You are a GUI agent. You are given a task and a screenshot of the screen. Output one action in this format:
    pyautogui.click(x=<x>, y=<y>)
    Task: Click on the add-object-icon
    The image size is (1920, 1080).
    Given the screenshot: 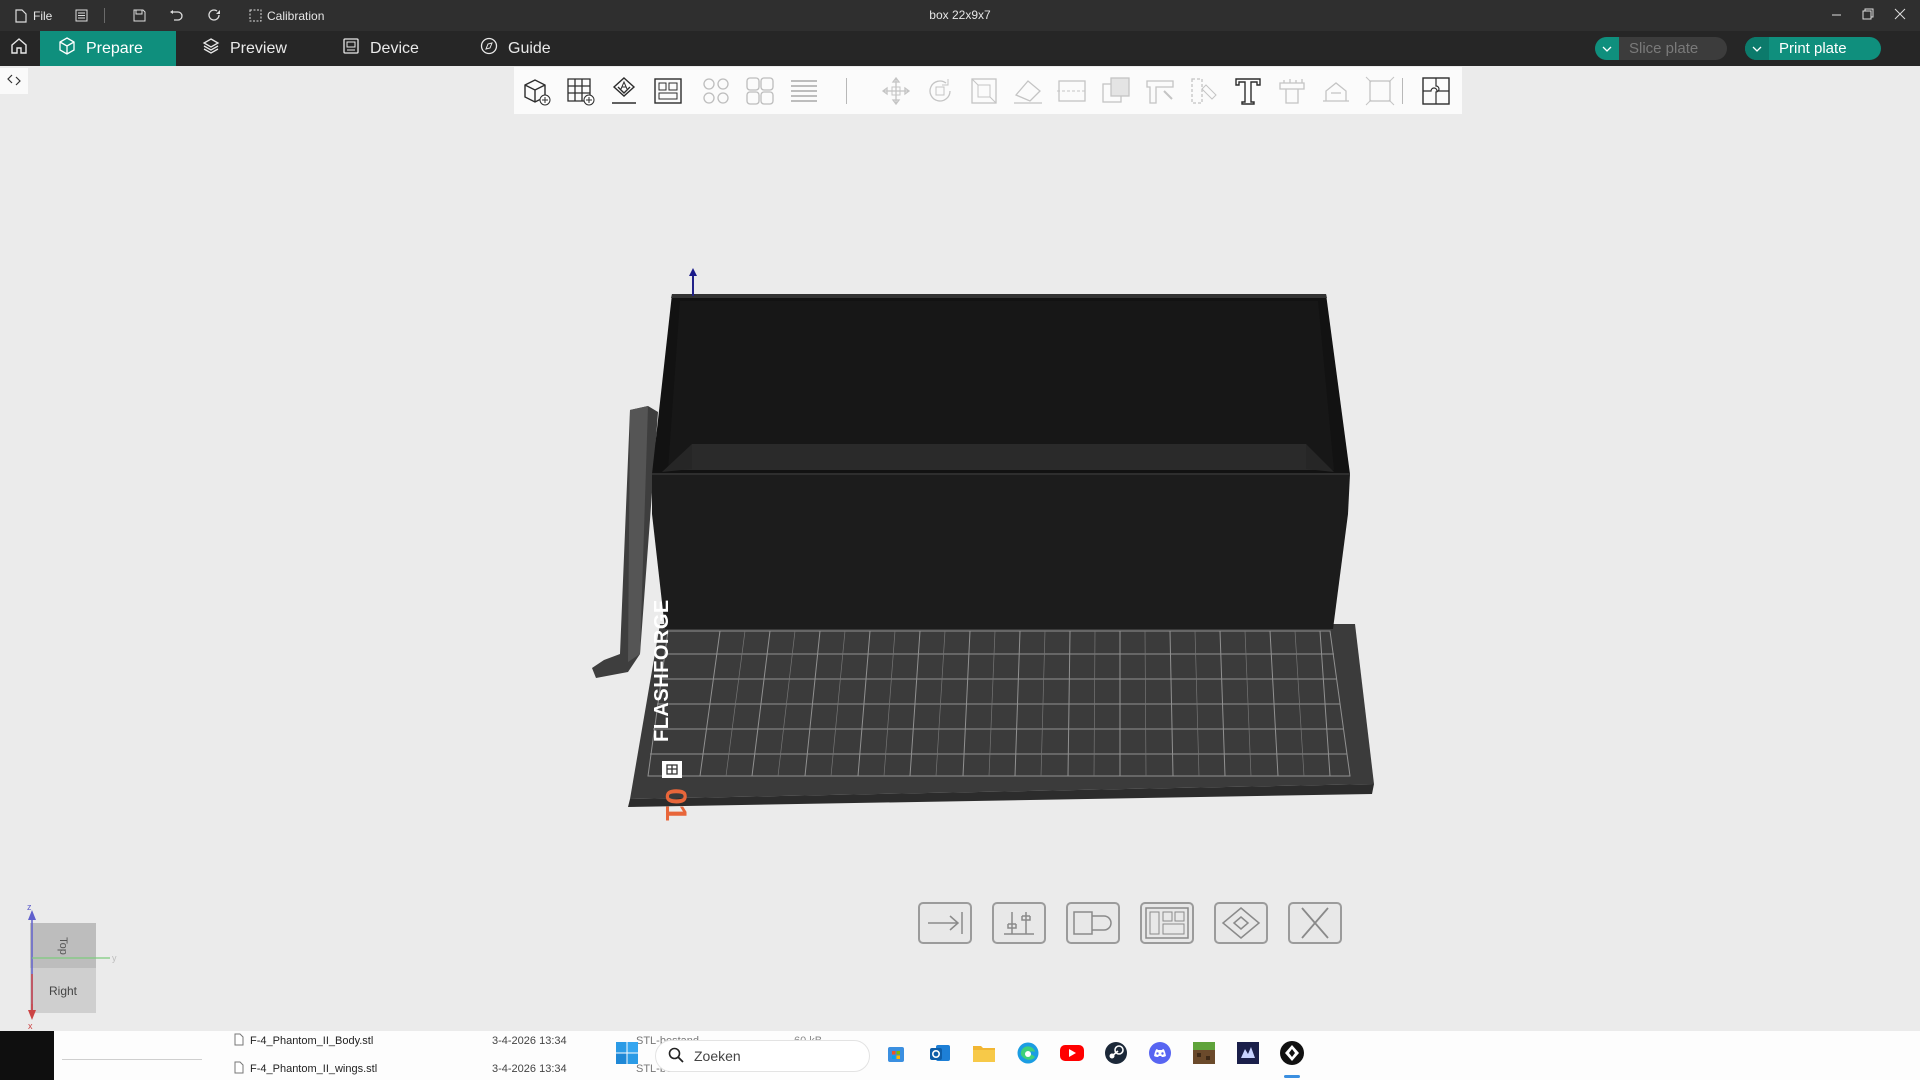 What is the action you would take?
    pyautogui.click(x=536, y=95)
    